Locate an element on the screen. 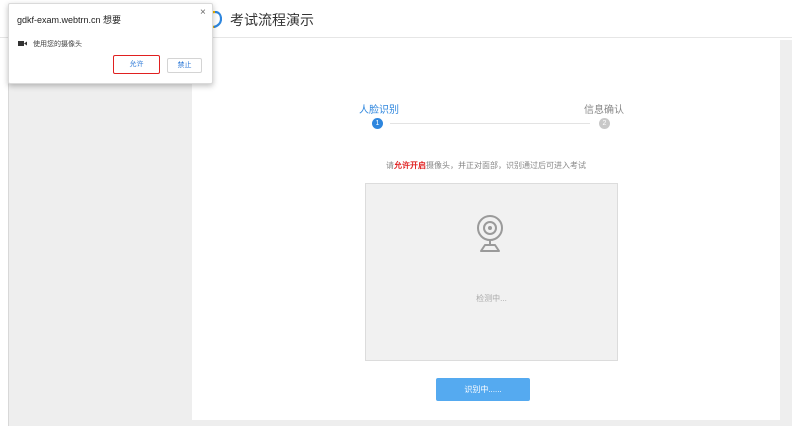 This screenshot has width=792, height=426. bottom-gray-gutter is located at coordinates (486, 423).